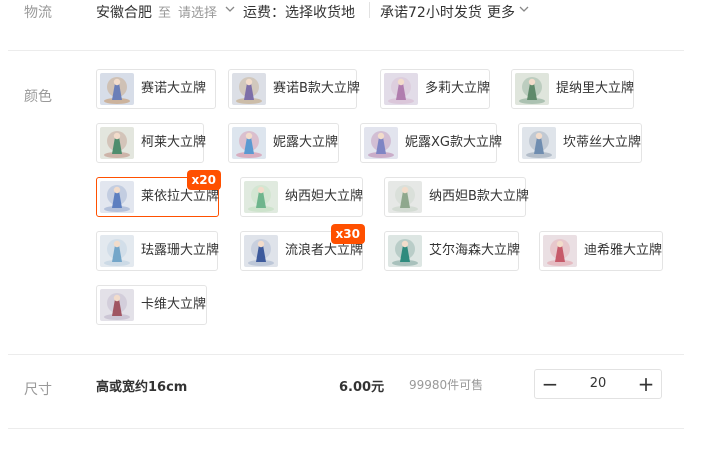 The image size is (707, 451). I want to click on color-option: 妮露XG款大立牌, so click(431, 143).